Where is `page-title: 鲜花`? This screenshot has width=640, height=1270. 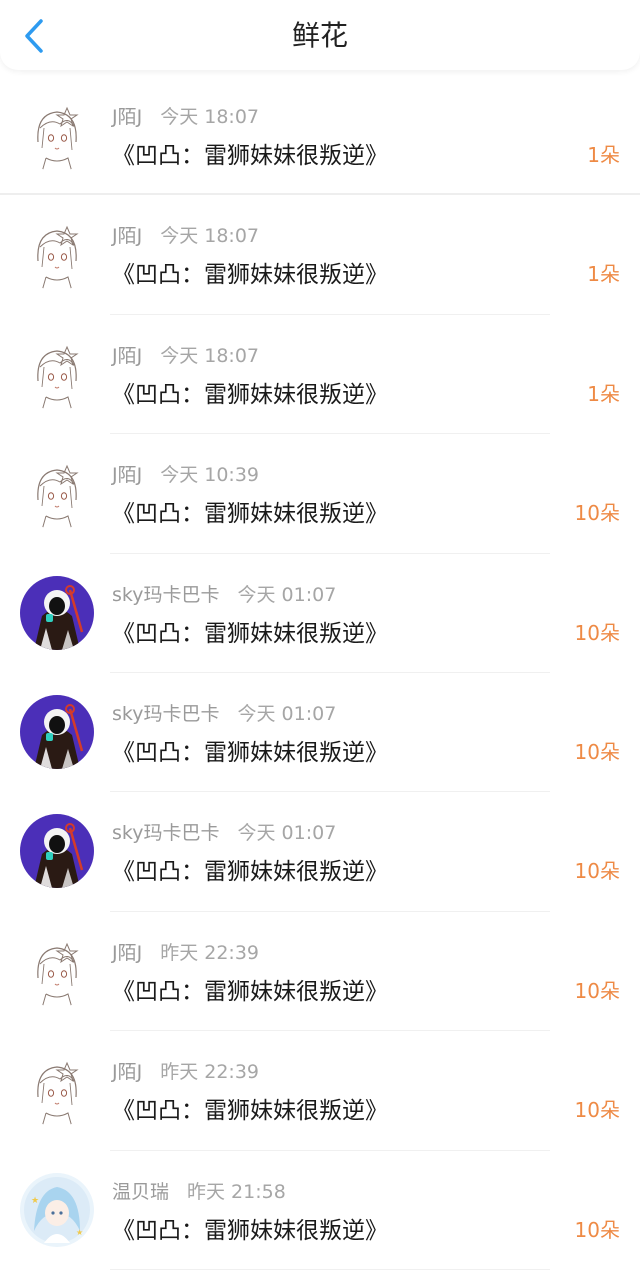
page-title: 鲜花 is located at coordinates (319, 35).